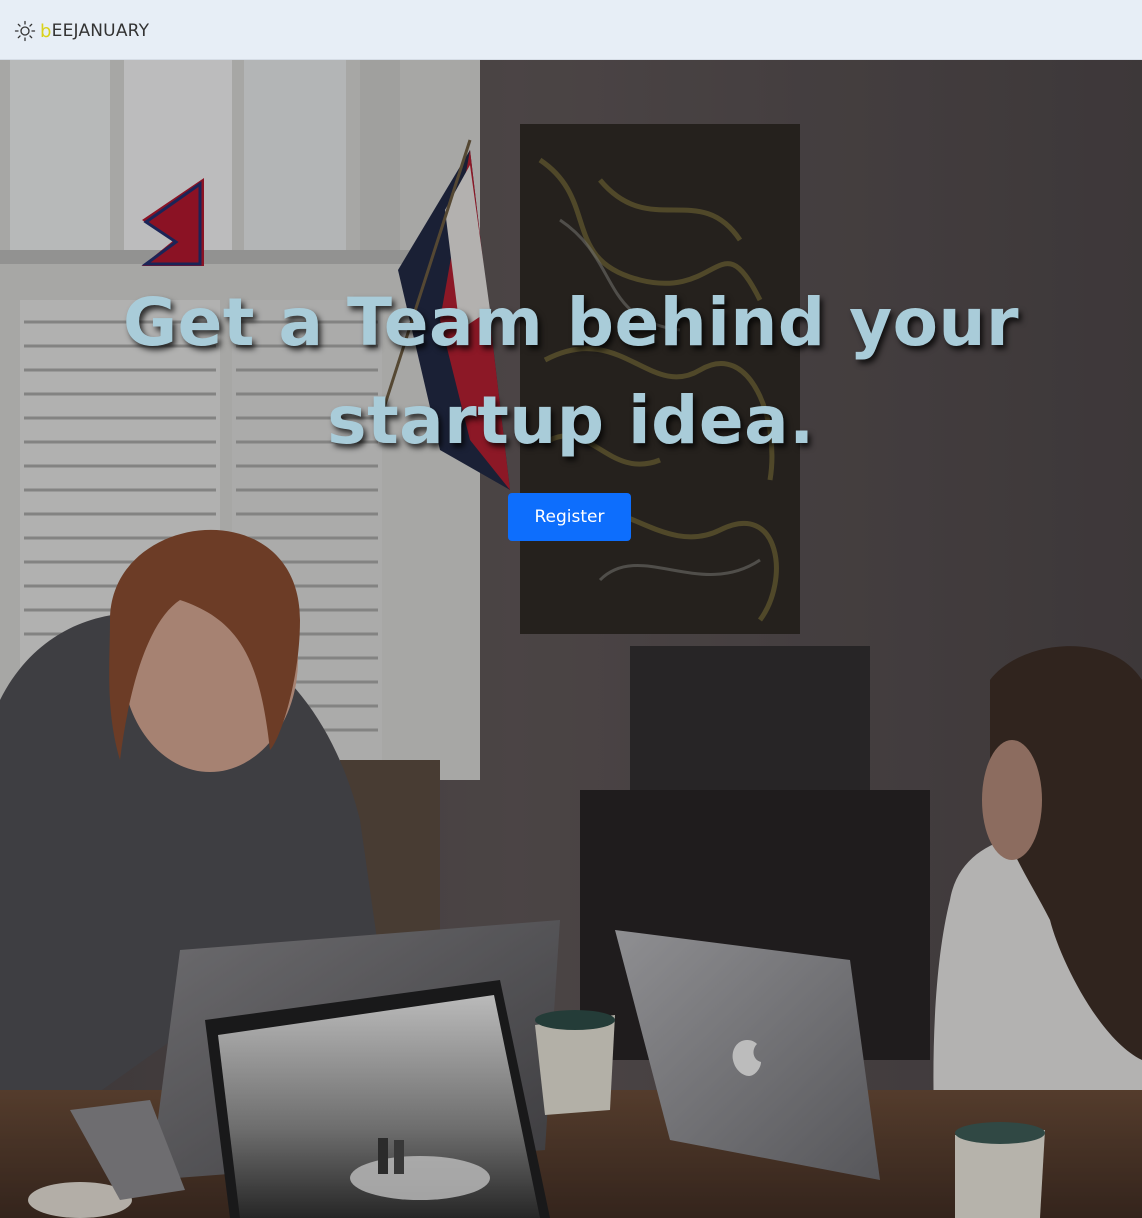 The image size is (1142, 1218). Describe the element at coordinates (100, 31) in the screenshot. I see `brand-name: EEJANUARY` at that location.